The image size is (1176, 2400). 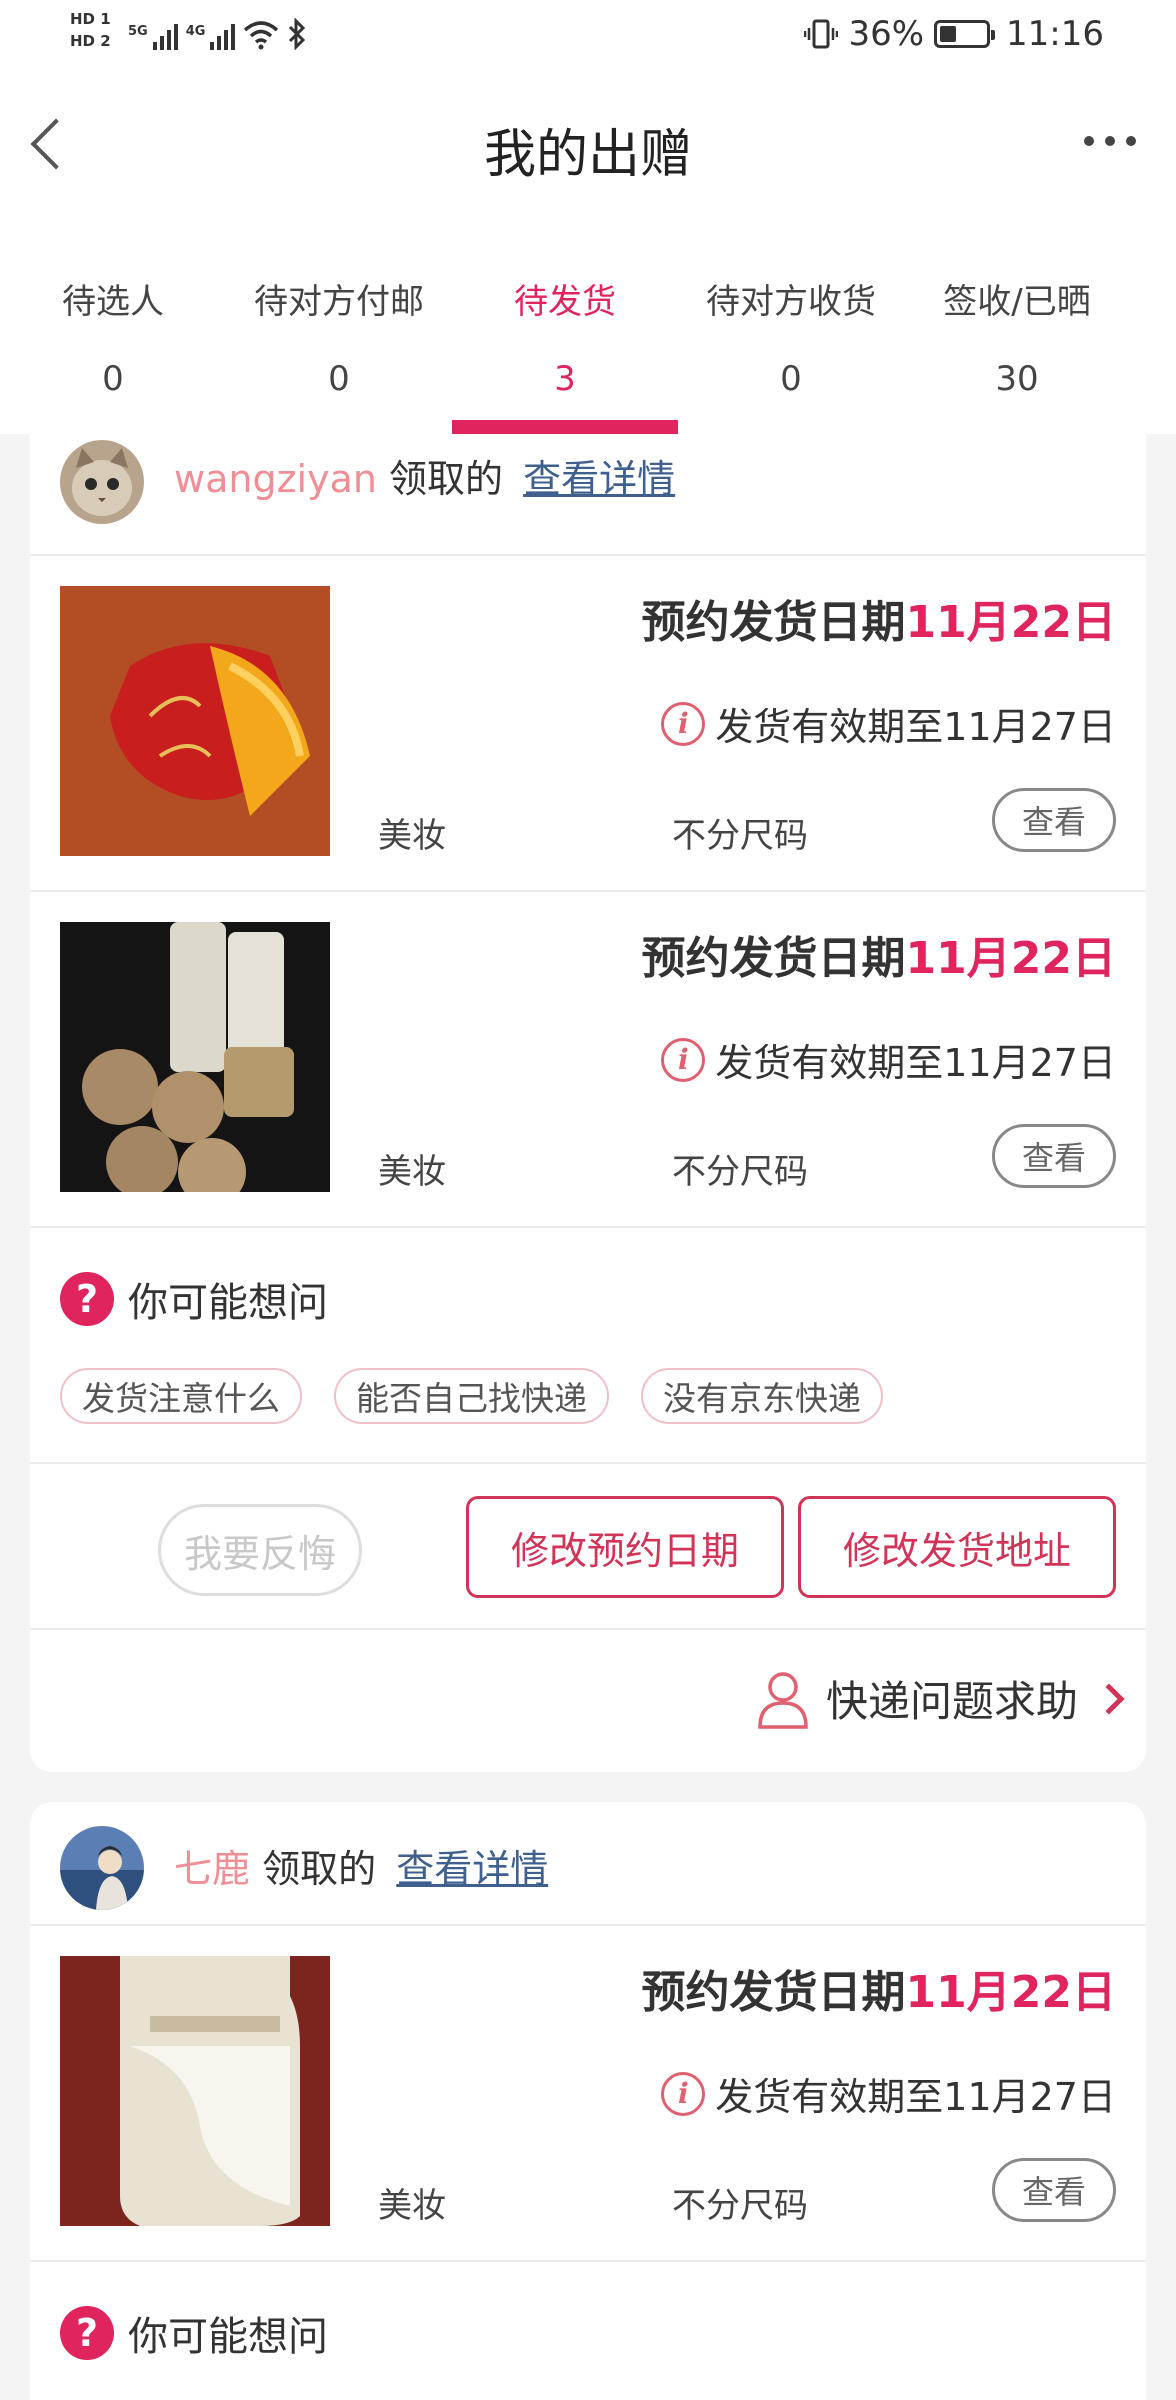 I want to click on faq-chip: 发货注意什么, so click(x=181, y=1396).